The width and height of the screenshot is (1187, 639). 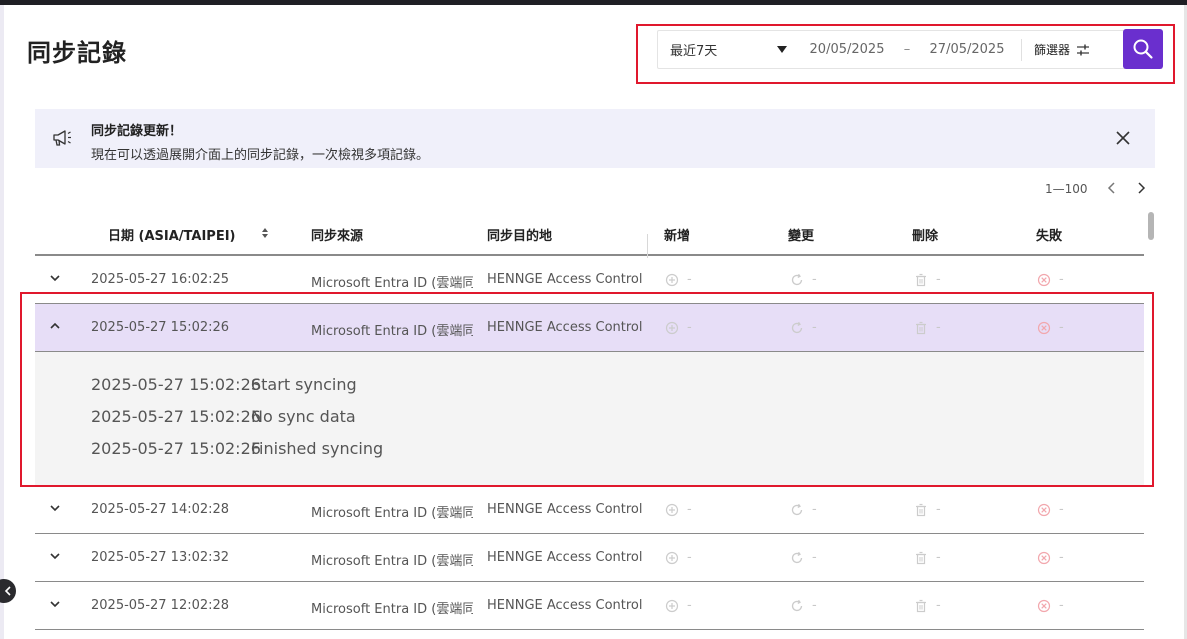 I want to click on notice-text: 現在可以透過展開介面上的同步記錄，一次檢視多項記錄。, so click(x=260, y=155).